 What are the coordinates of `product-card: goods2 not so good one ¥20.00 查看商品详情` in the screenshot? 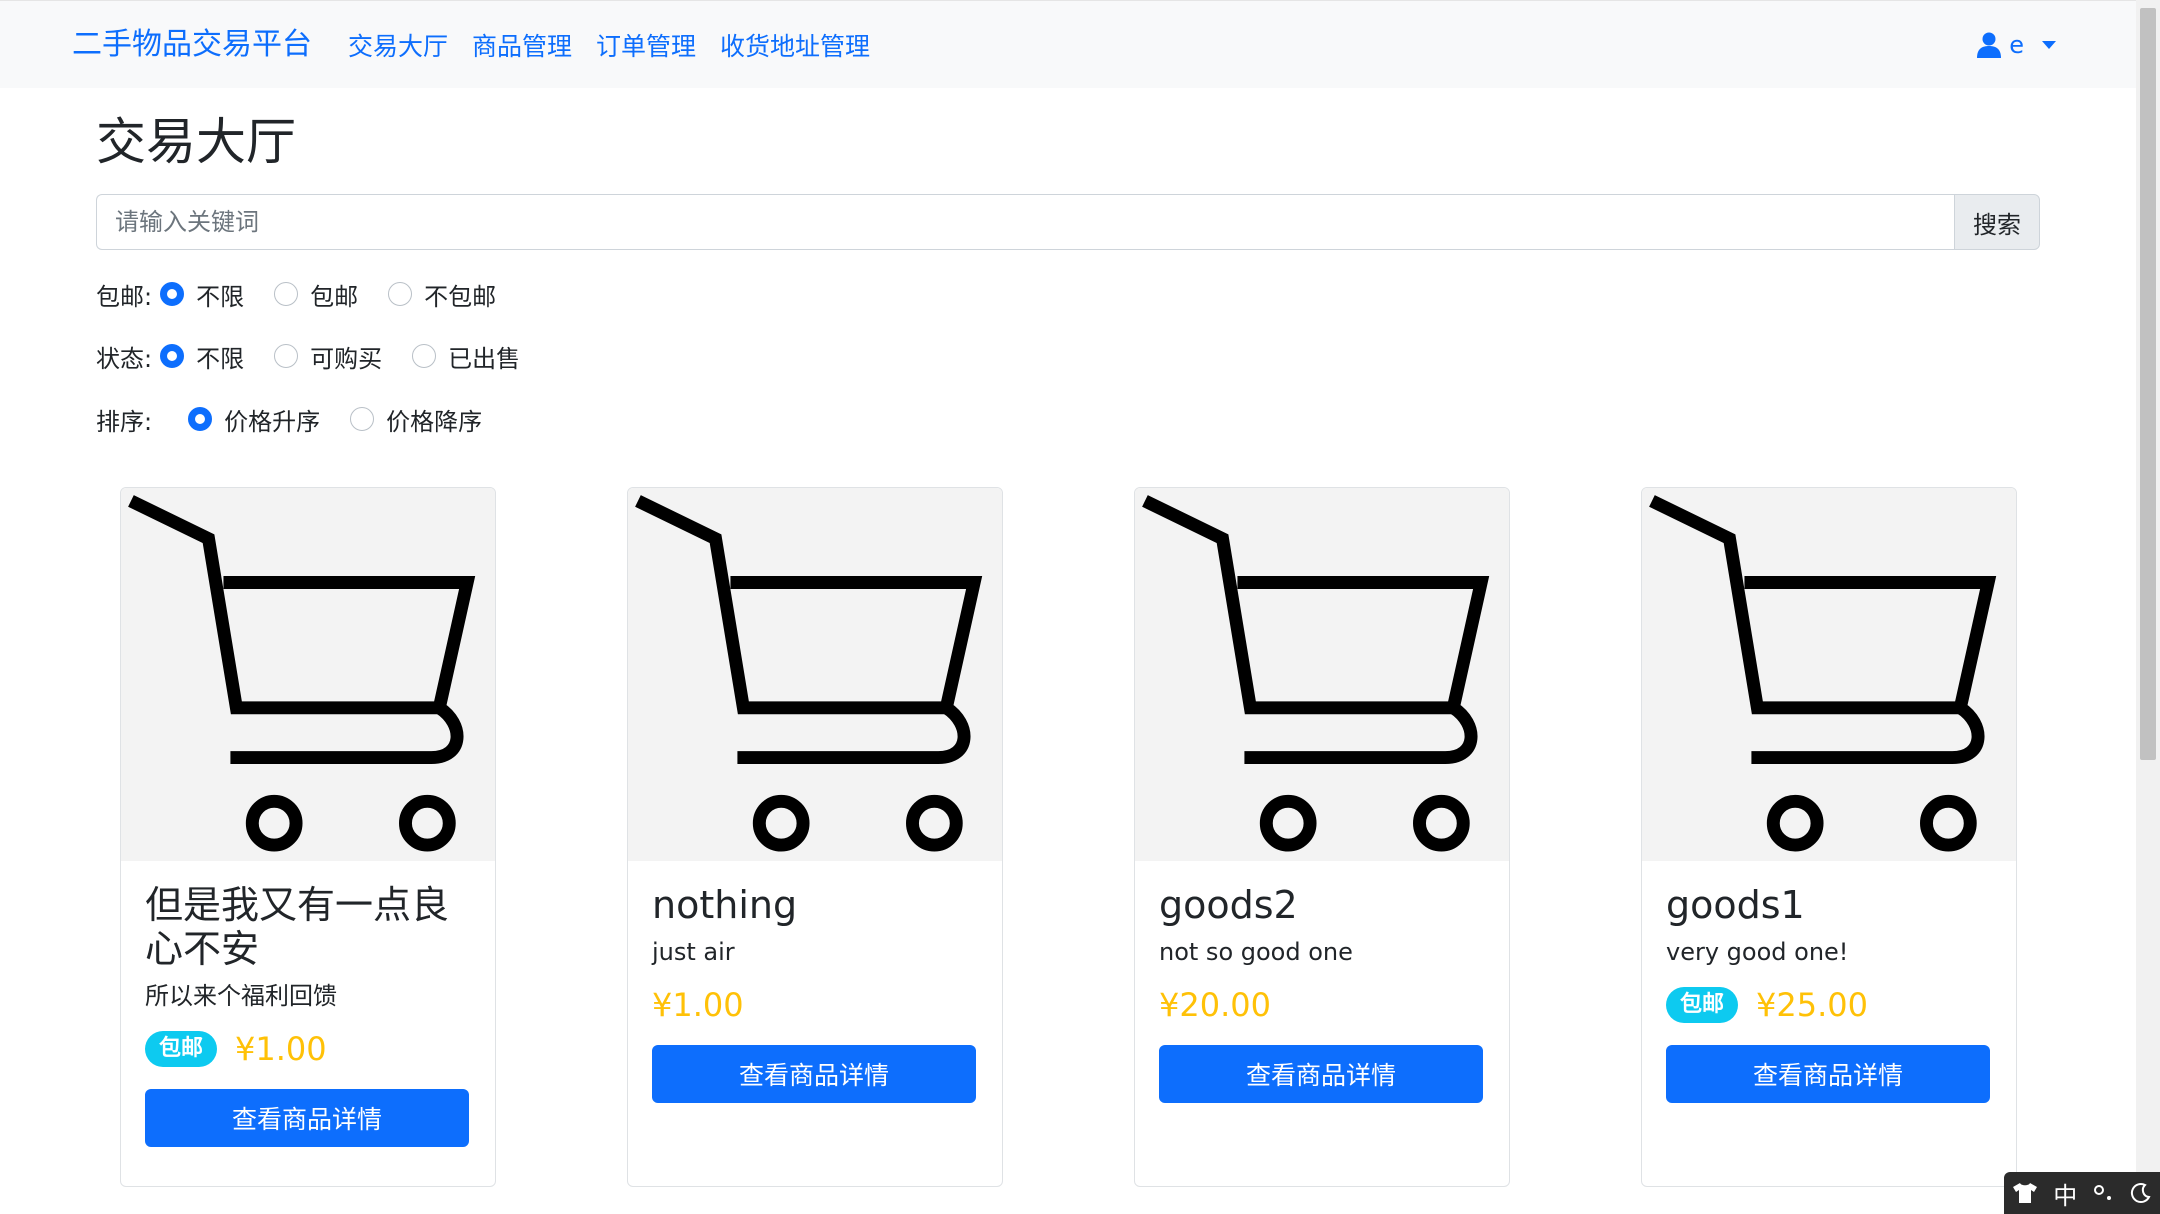 It's located at (1322, 837).